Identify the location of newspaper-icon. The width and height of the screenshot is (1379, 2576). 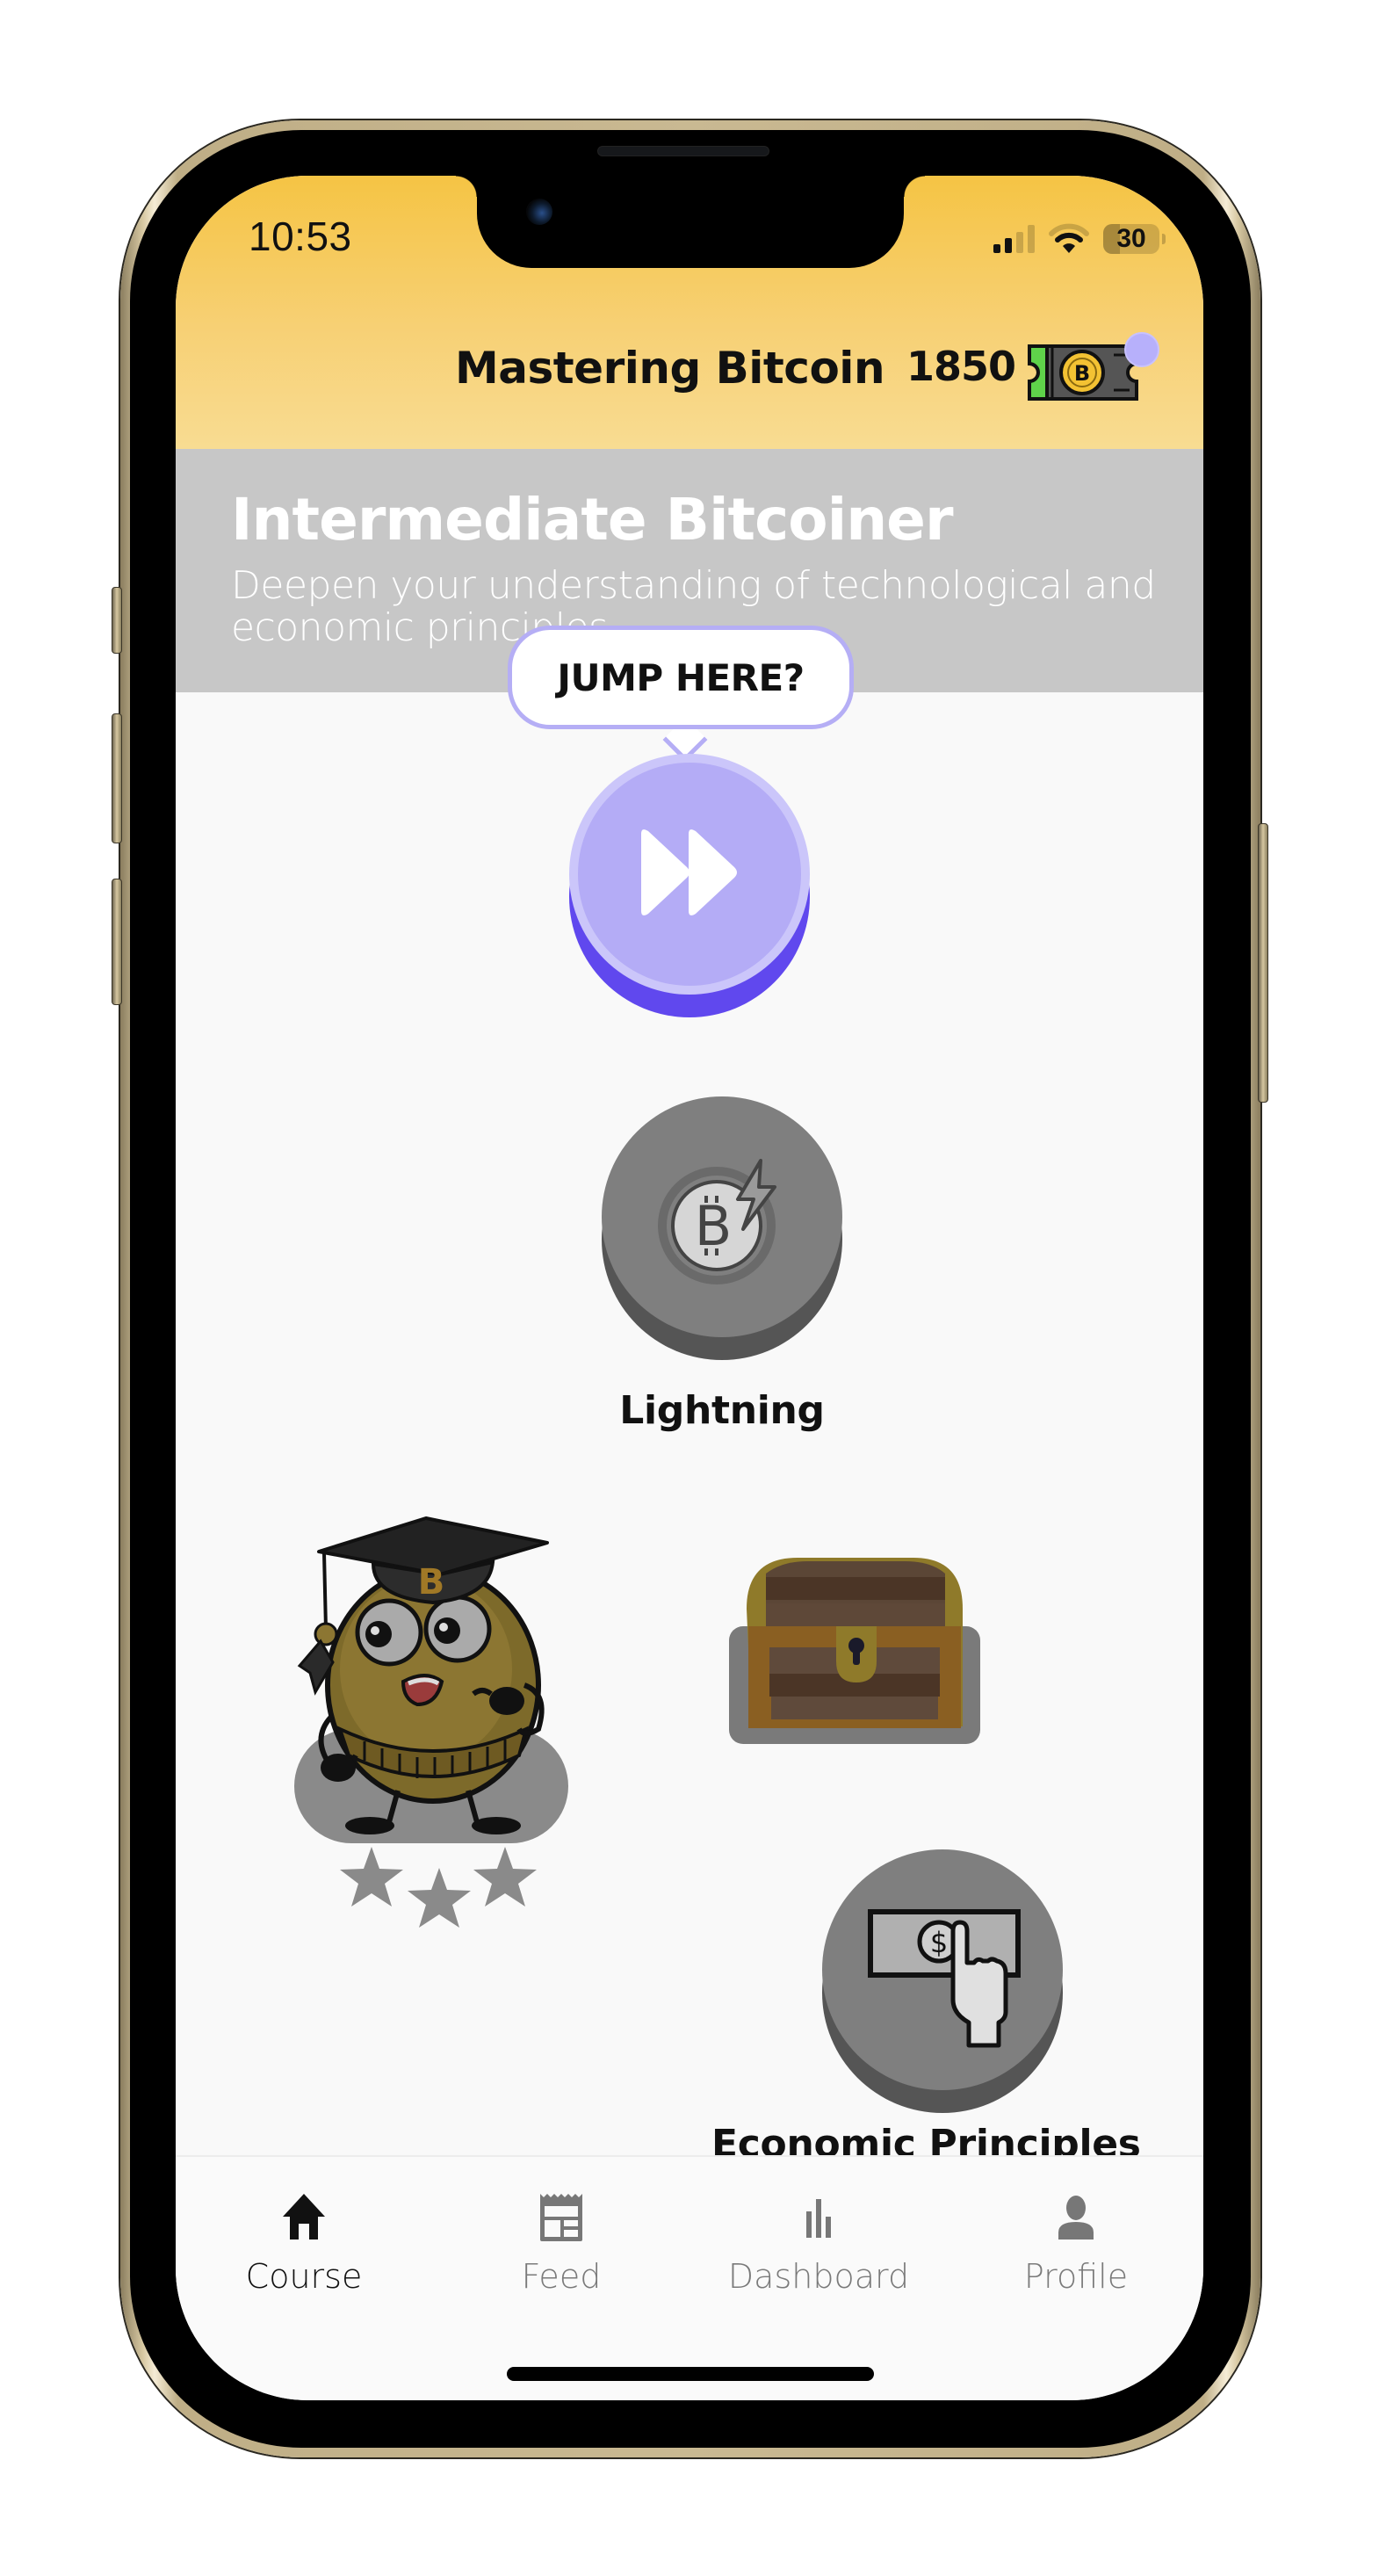
(561, 2217).